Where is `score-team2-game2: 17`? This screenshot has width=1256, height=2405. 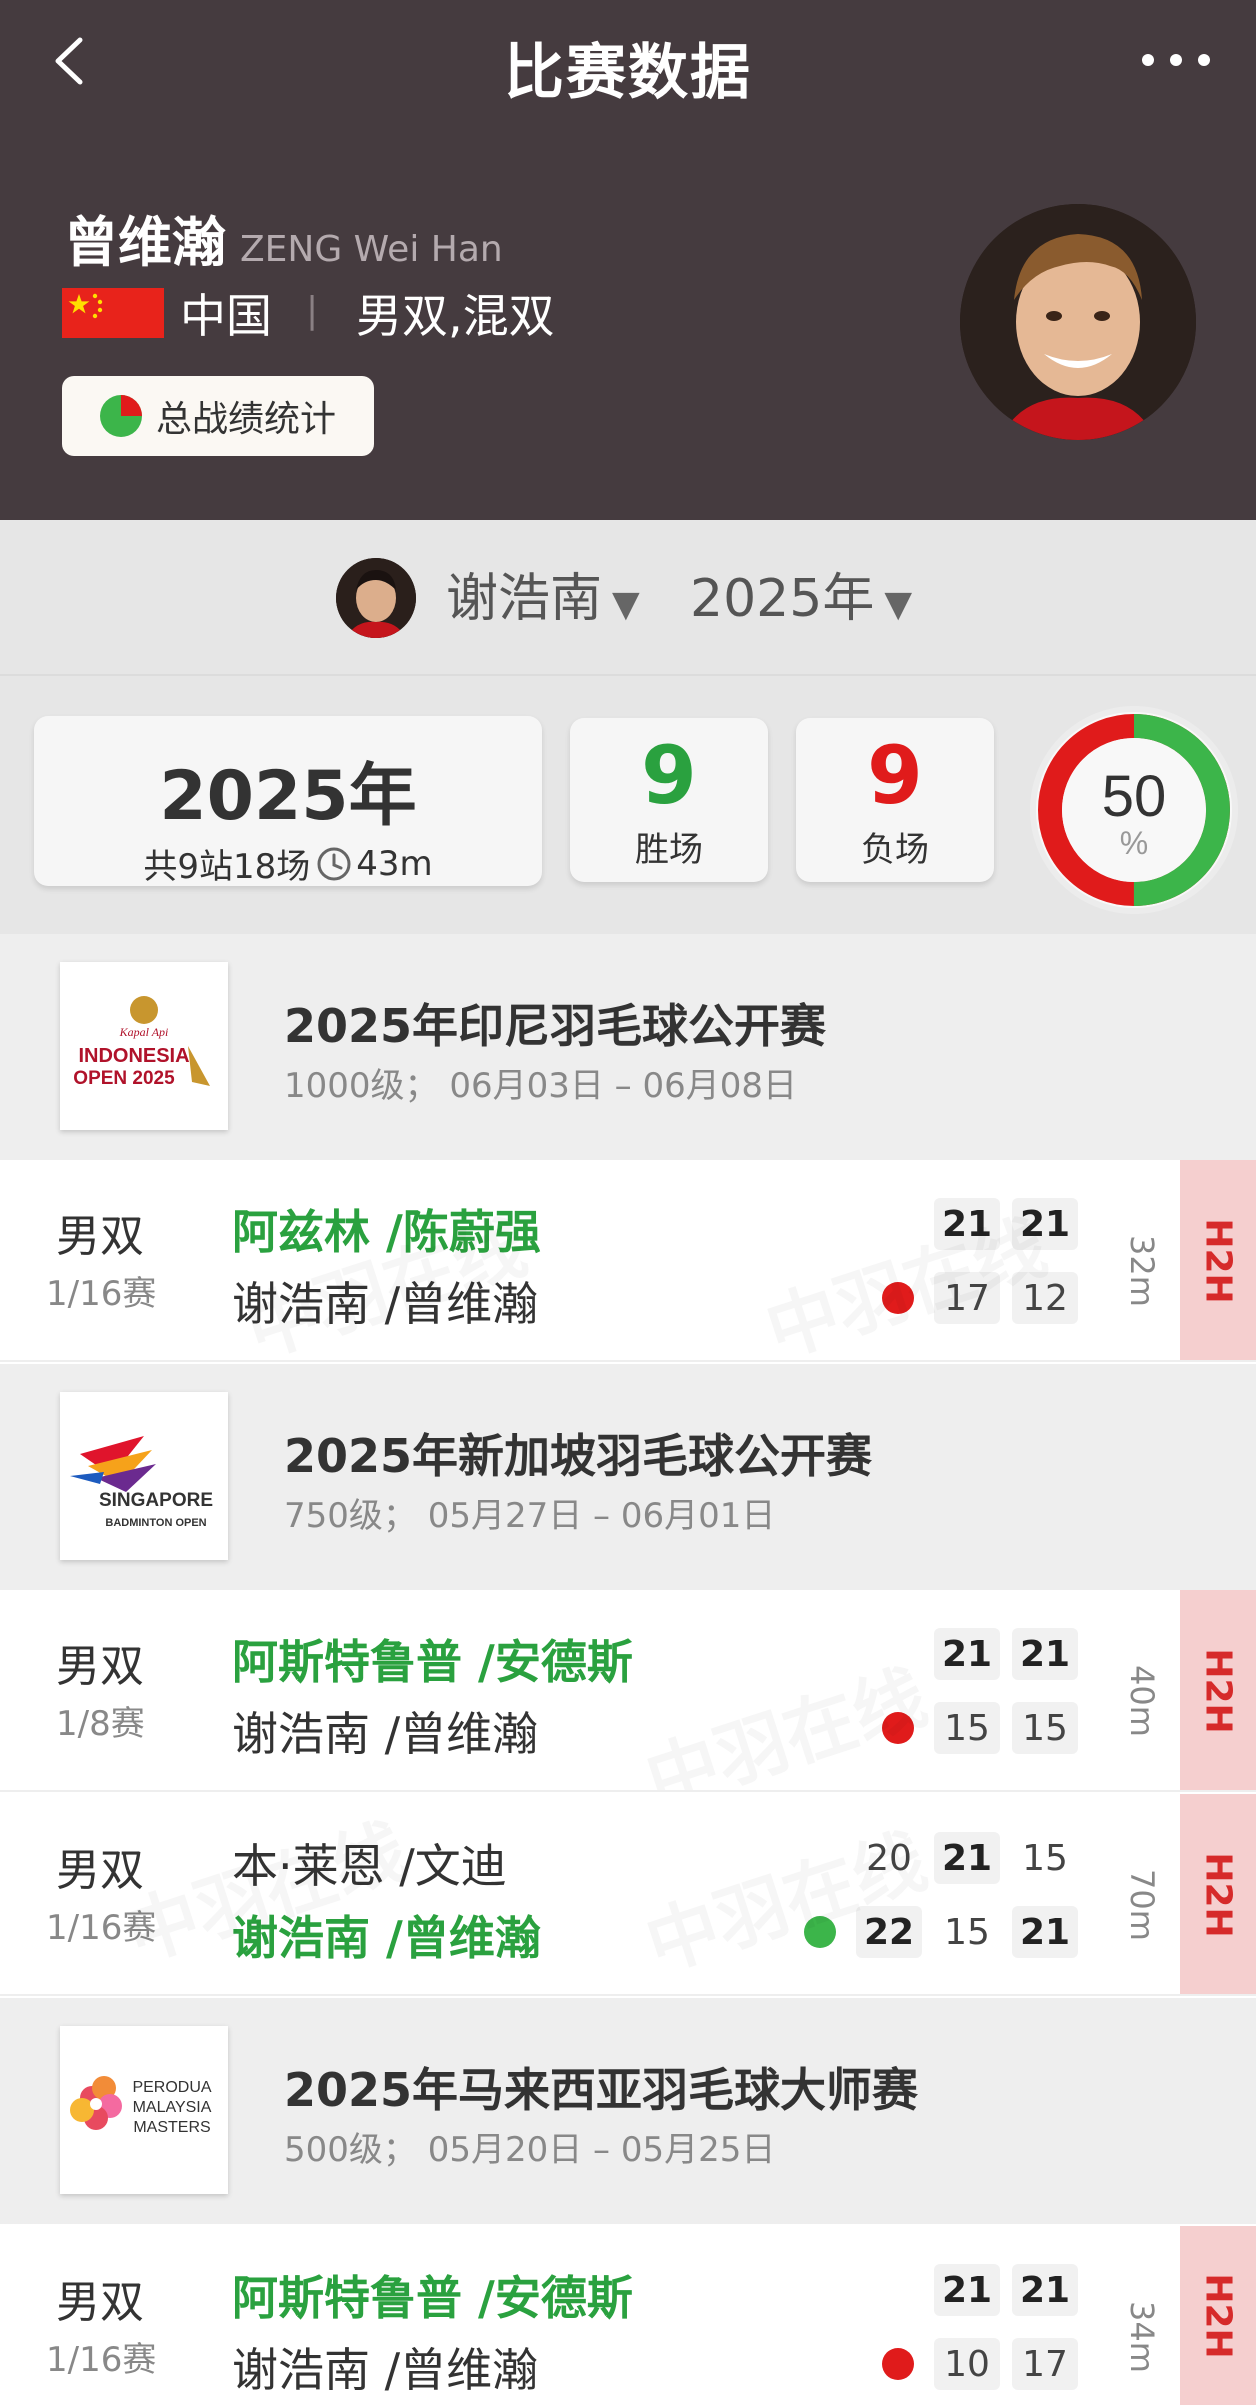
score-team2-game2: 17 is located at coordinates (1045, 2364).